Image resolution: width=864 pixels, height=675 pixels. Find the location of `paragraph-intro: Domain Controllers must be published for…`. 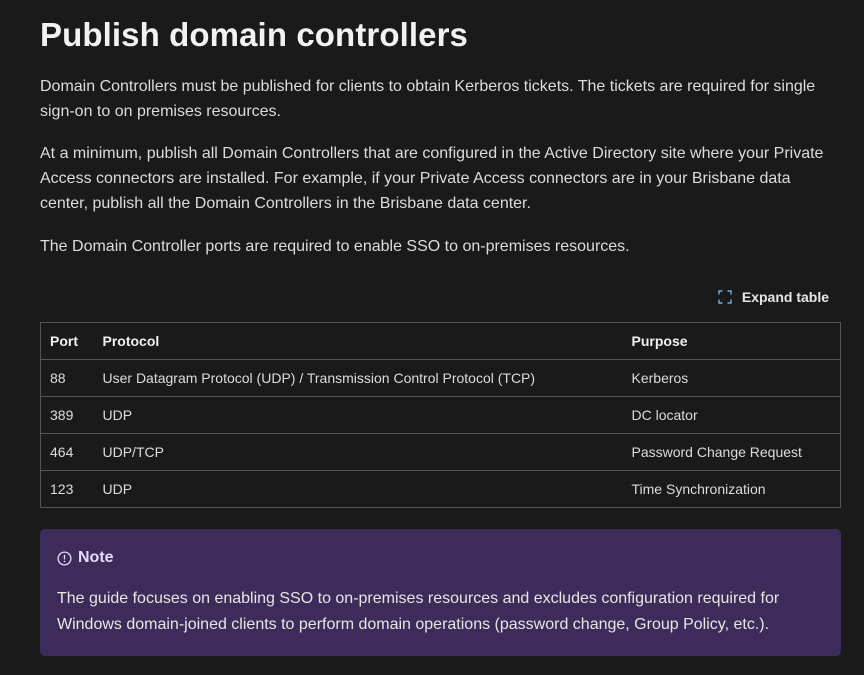

paragraph-intro: Domain Controllers must be published for… is located at coordinates (428, 99).